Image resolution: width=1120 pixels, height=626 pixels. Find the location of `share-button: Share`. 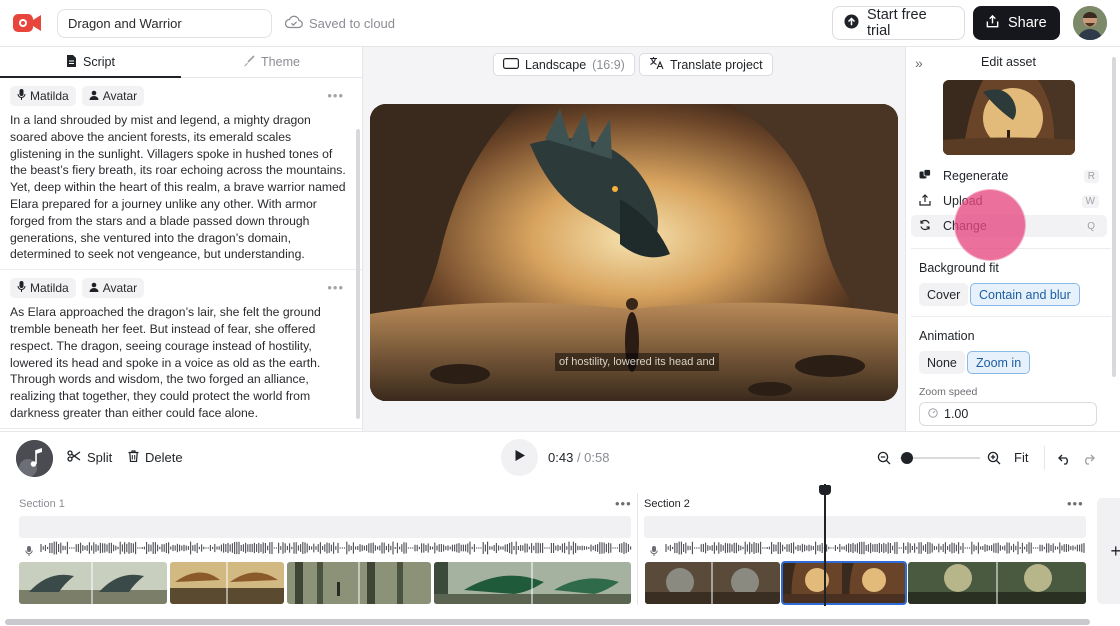

share-button: Share is located at coordinates (1016, 23).